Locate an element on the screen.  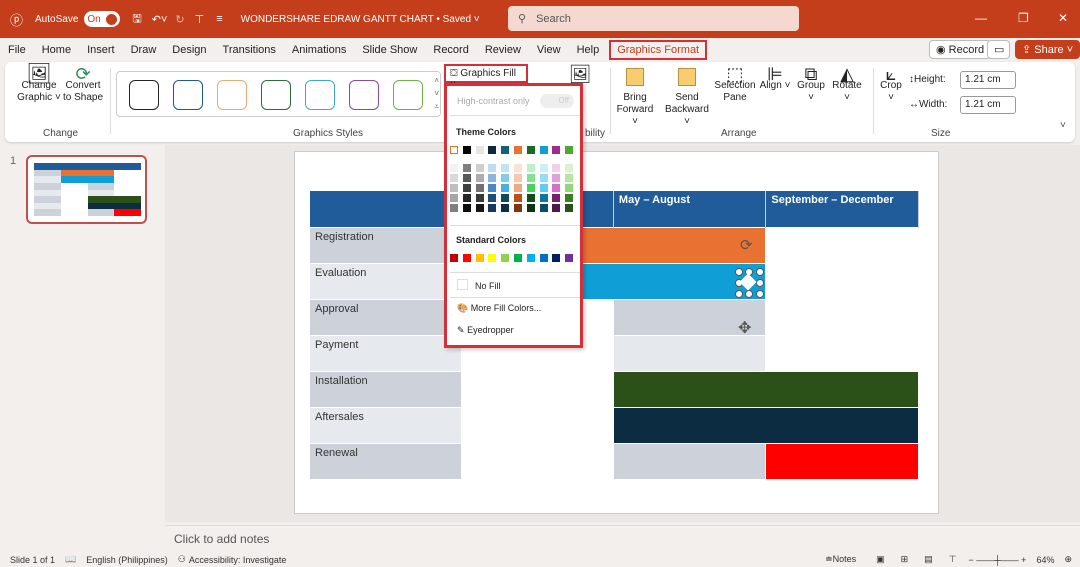
tab-graphics-format: Graphics Format is located at coordinates (658, 50).